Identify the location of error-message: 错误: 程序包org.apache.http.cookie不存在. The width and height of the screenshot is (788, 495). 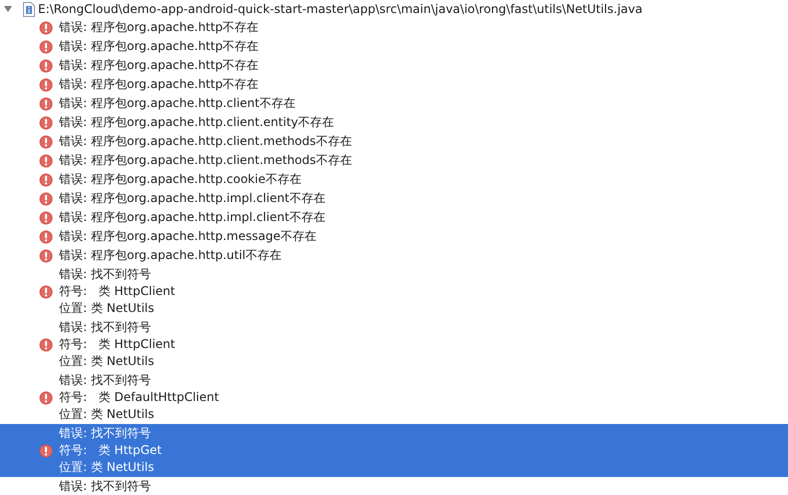
(394, 179).